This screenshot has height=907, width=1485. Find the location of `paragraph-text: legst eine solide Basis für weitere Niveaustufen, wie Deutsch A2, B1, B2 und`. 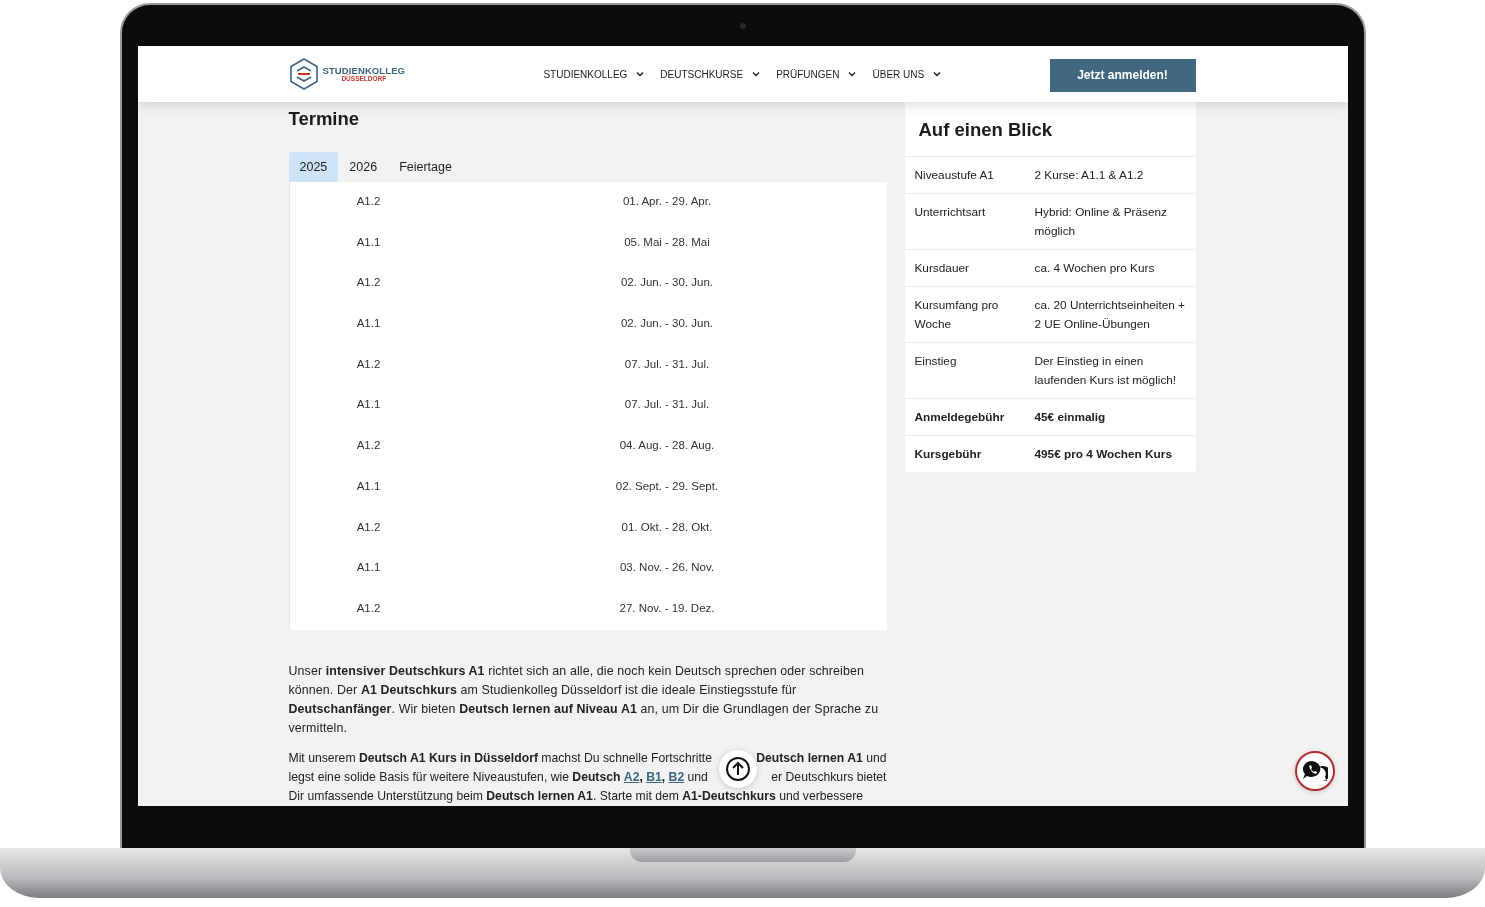

paragraph-text: legst eine solide Basis für weitere Niveaustufen, wie Deutsch A2, B1, B2 und is located at coordinates (498, 777).